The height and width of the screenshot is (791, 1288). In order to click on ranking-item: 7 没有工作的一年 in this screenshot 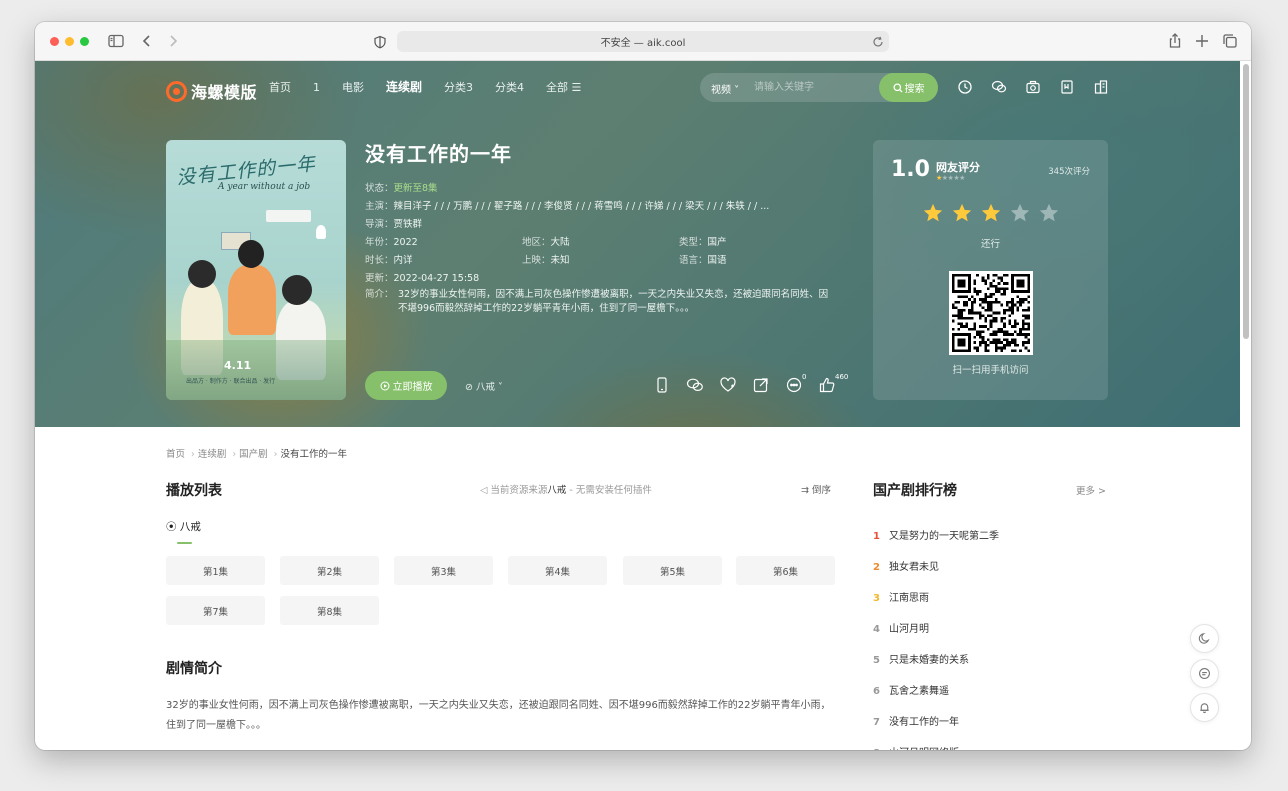, I will do `click(916, 720)`.